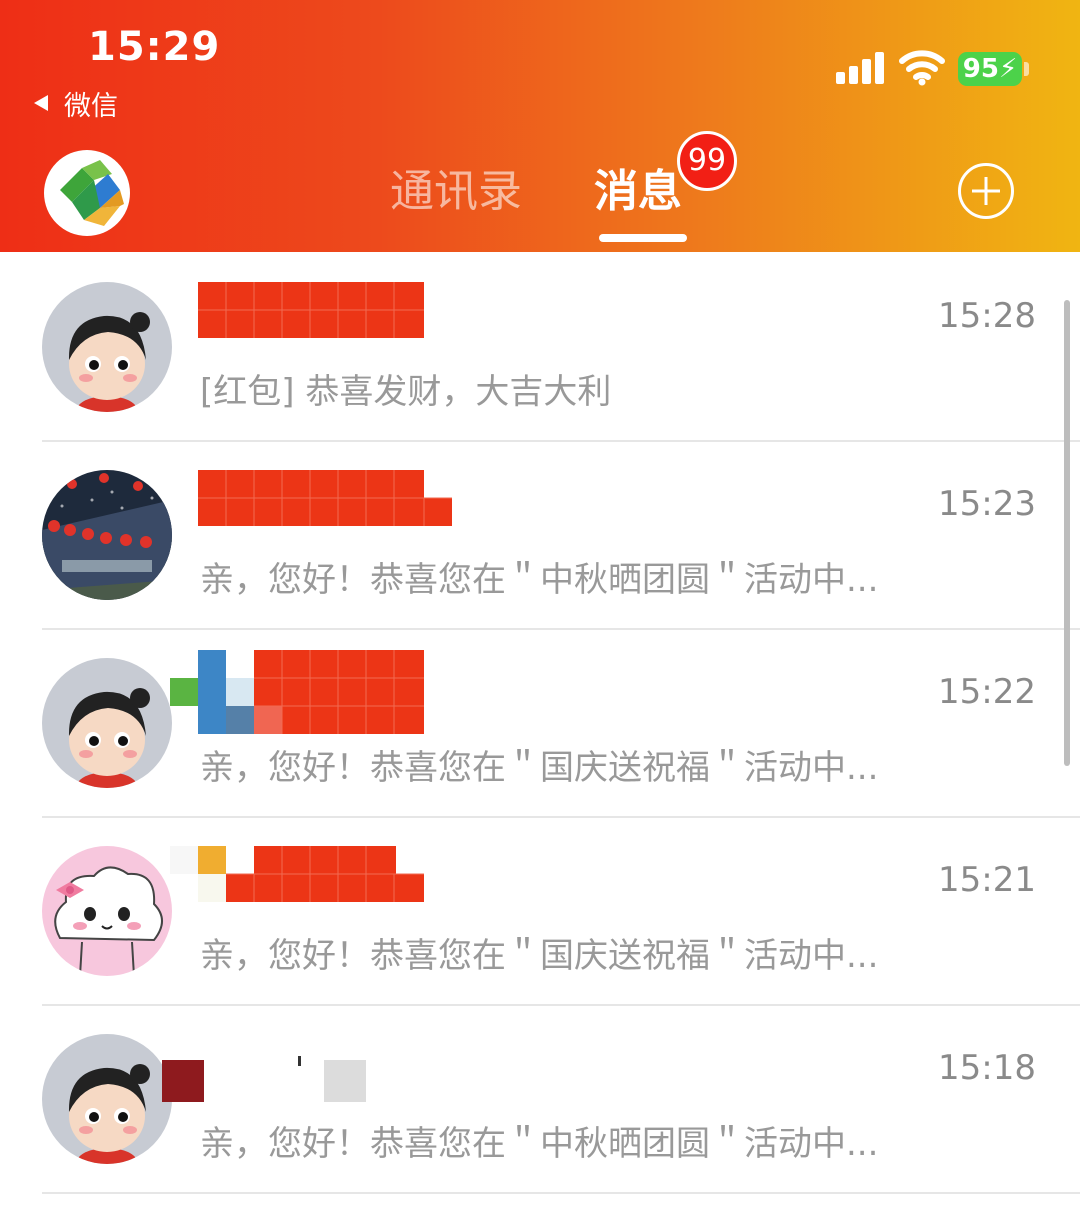 This screenshot has width=1080, height=1207. I want to click on message-time: 15:18, so click(987, 1068).